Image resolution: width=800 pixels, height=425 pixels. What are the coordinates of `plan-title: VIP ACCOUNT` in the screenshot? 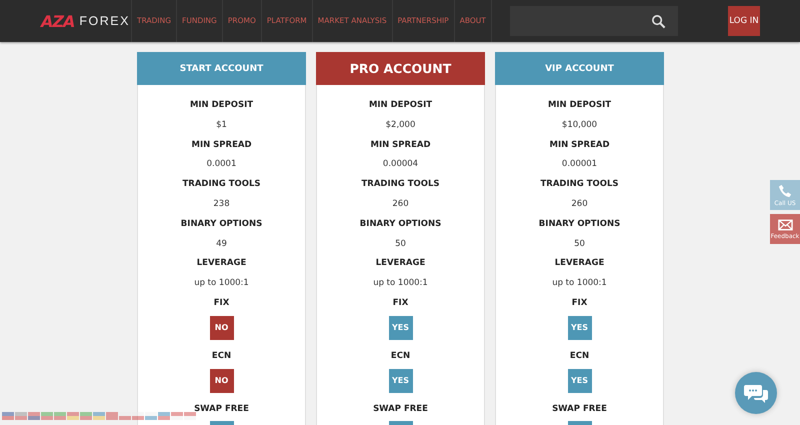 It's located at (579, 68).